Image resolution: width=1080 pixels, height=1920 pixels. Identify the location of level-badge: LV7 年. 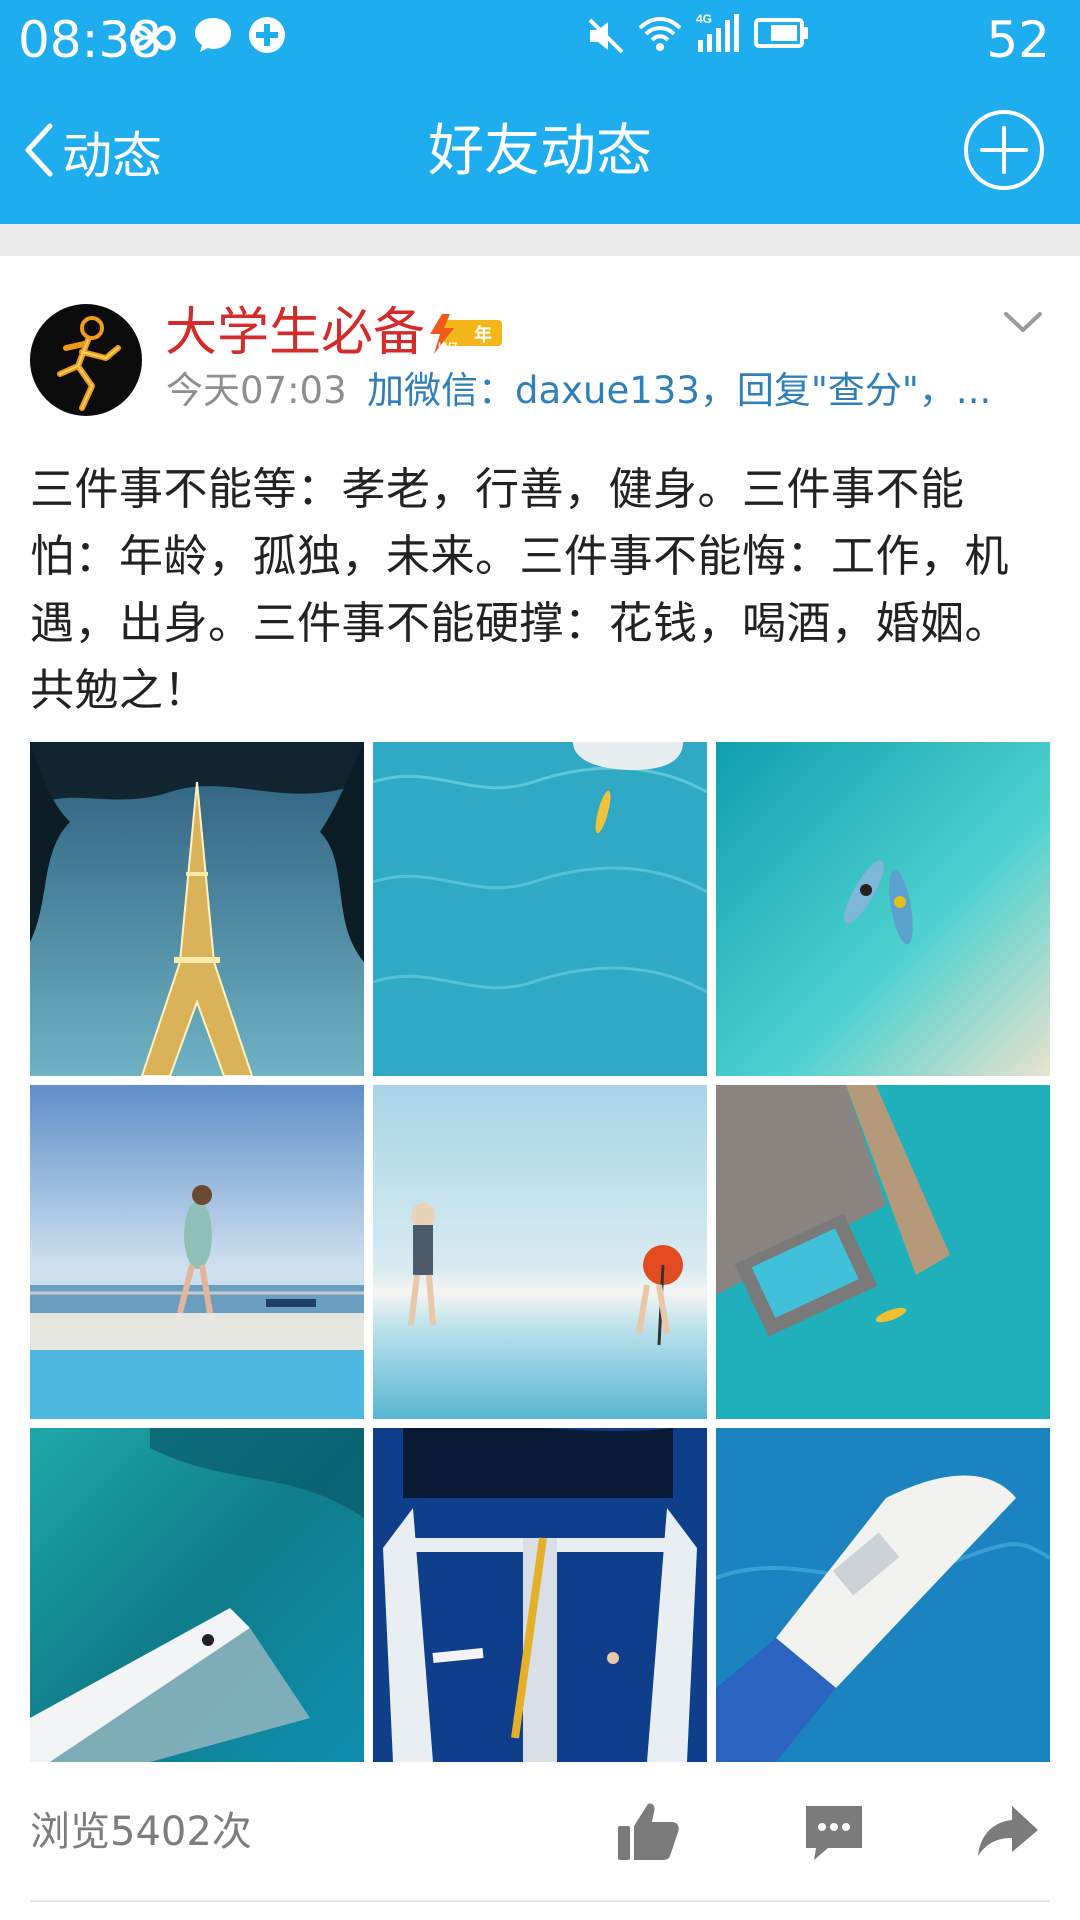
(464, 334).